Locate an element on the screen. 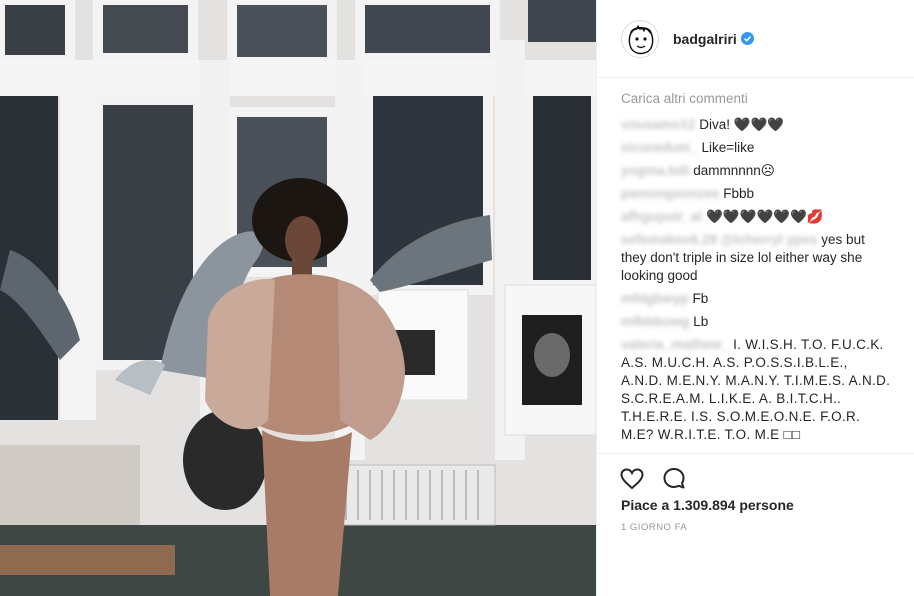 The image size is (914, 596). comment-item: mfdgbwyp Fb is located at coordinates (756, 299).